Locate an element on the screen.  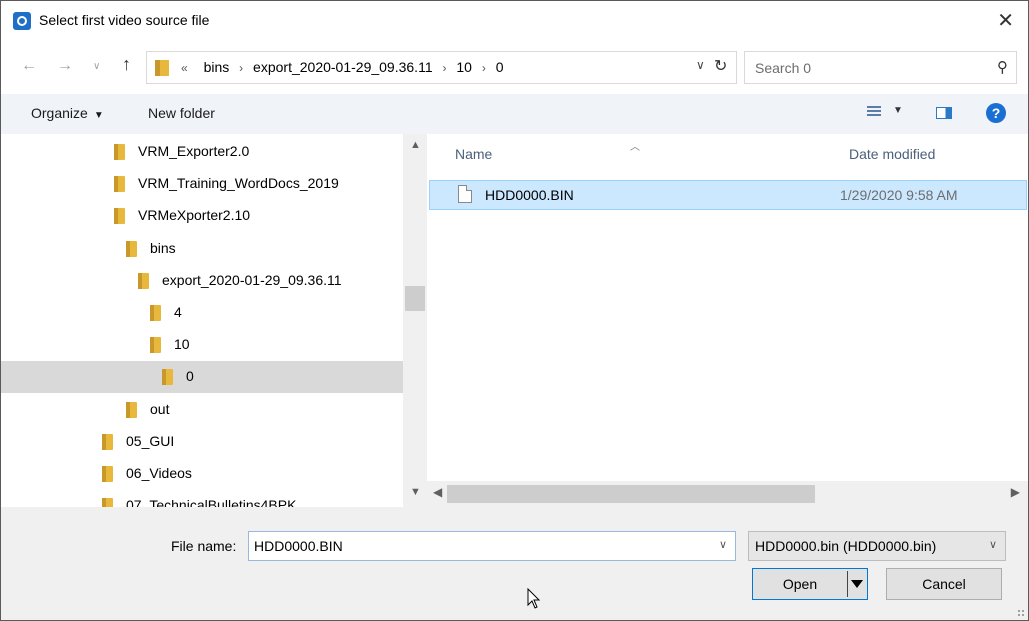
breadcrumb-overflow: « is located at coordinates (184, 68).